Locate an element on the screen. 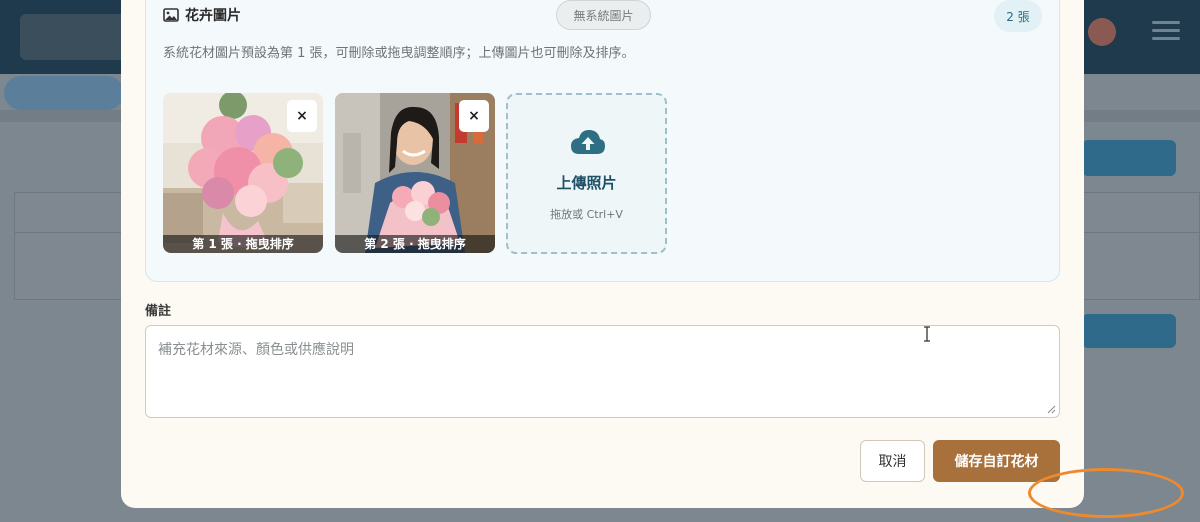 The height and width of the screenshot is (522, 1200). background-avatar is located at coordinates (1102, 32).